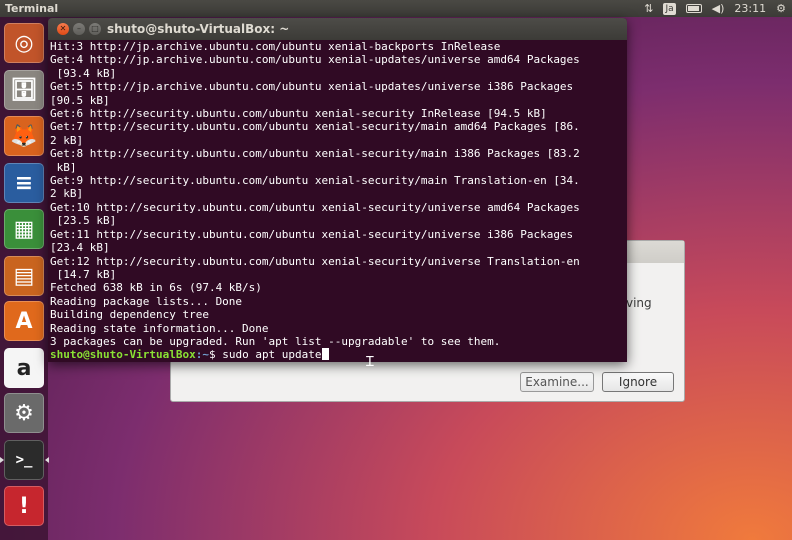 The width and height of the screenshot is (792, 540). Describe the element at coordinates (24, 183) in the screenshot. I see `writer-document-icon: ≡` at that location.